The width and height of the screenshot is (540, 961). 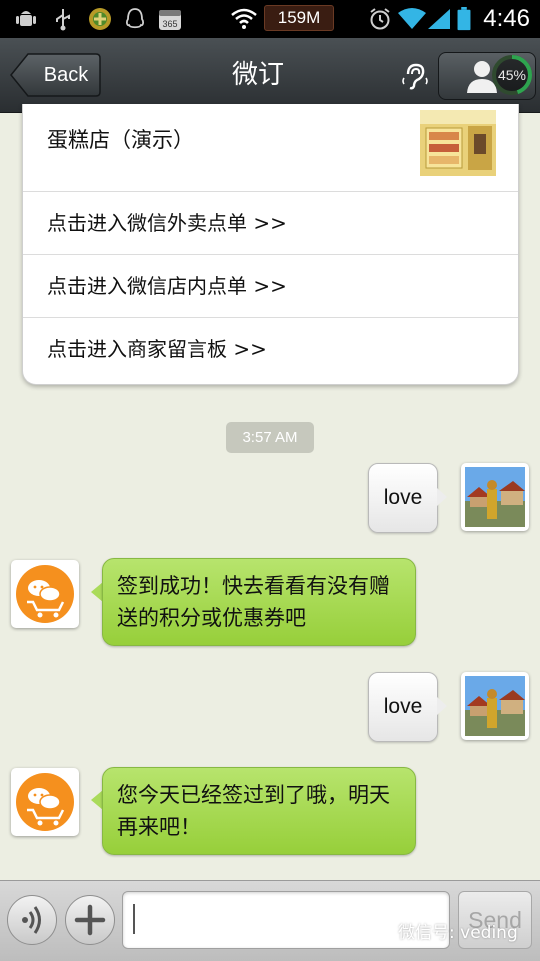 I want to click on voice-input-button, so click(x=32, y=920).